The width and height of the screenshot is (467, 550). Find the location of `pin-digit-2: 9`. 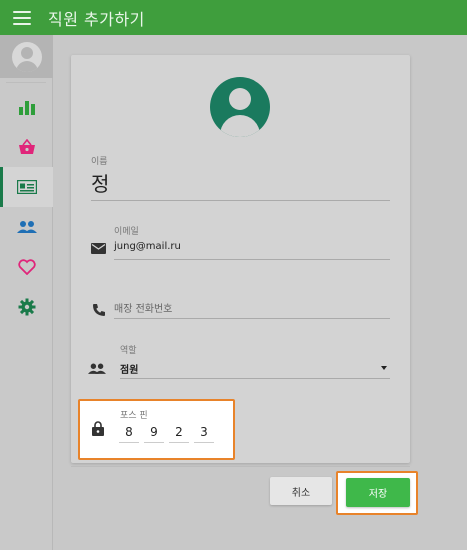

pin-digit-2: 9 is located at coordinates (154, 432).